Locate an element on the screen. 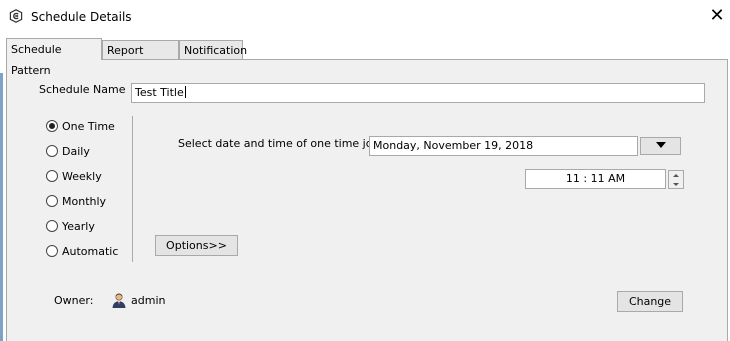  radio-label: Yearly is located at coordinates (78, 226).